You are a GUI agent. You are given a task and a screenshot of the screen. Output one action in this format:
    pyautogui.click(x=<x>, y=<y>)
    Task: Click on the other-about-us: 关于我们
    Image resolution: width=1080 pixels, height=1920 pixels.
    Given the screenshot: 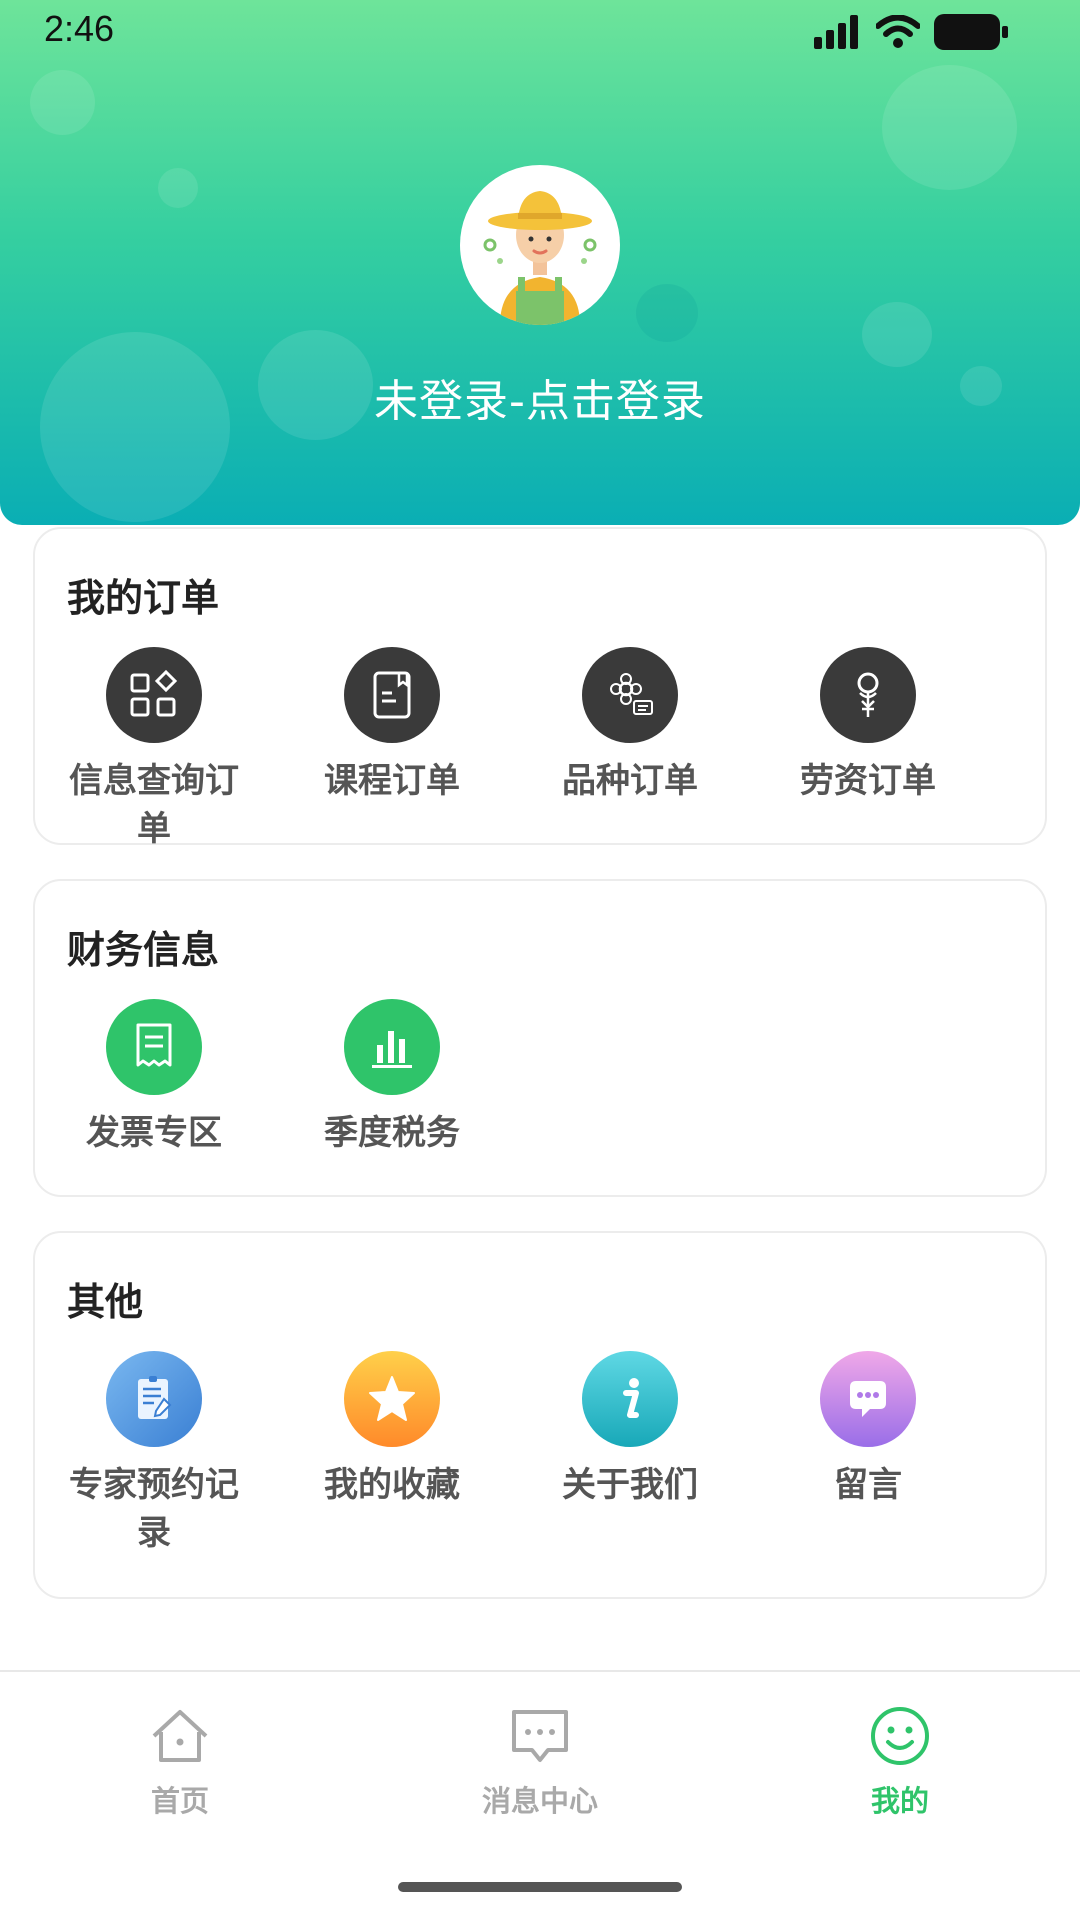 What is the action you would take?
    pyautogui.click(x=630, y=1430)
    